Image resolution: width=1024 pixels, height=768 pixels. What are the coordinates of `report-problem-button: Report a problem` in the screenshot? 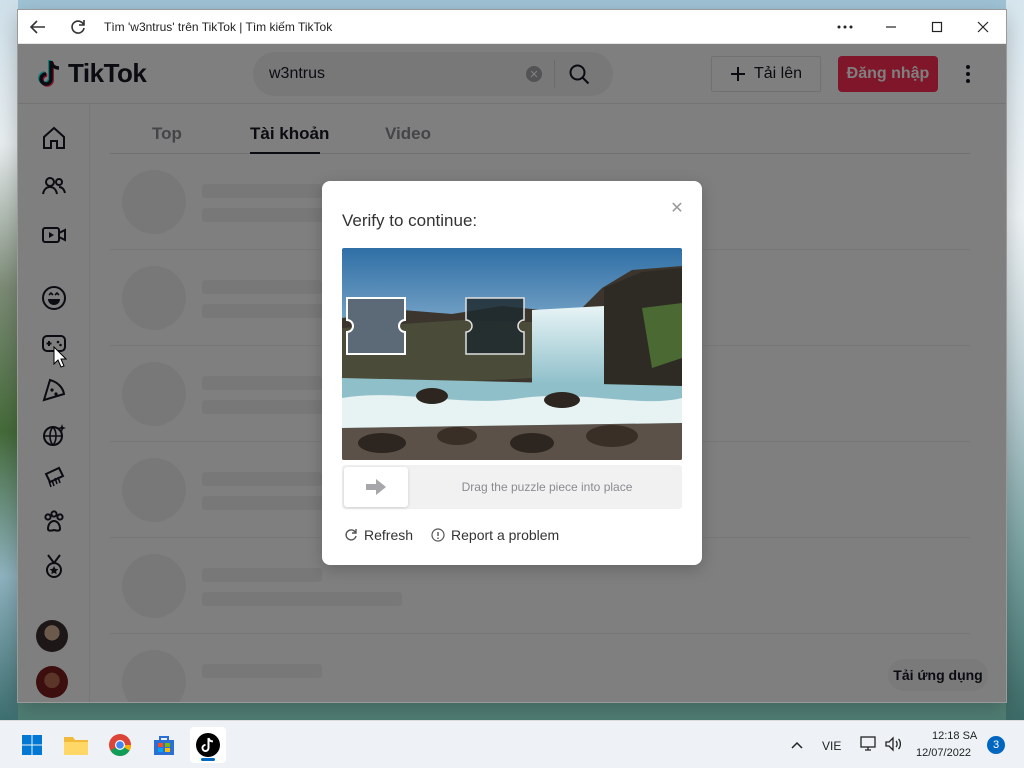 It's located at (495, 535).